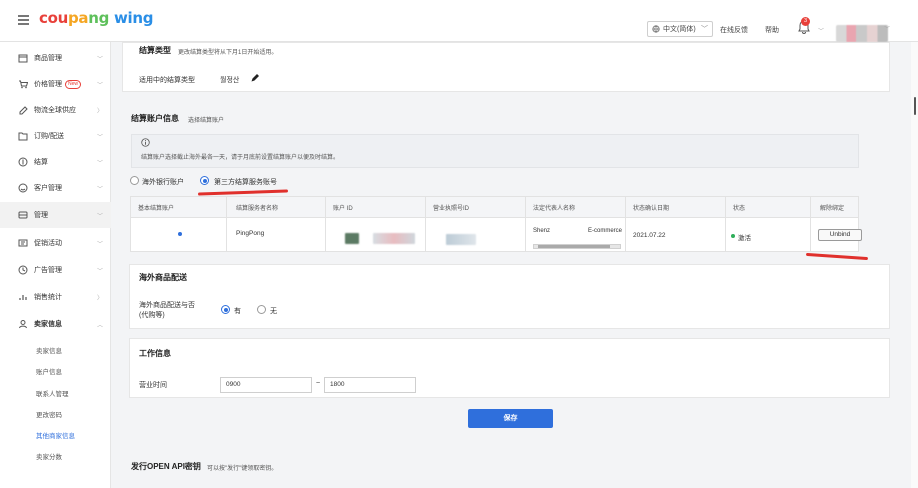  I want to click on smile-icon, so click(23, 188).